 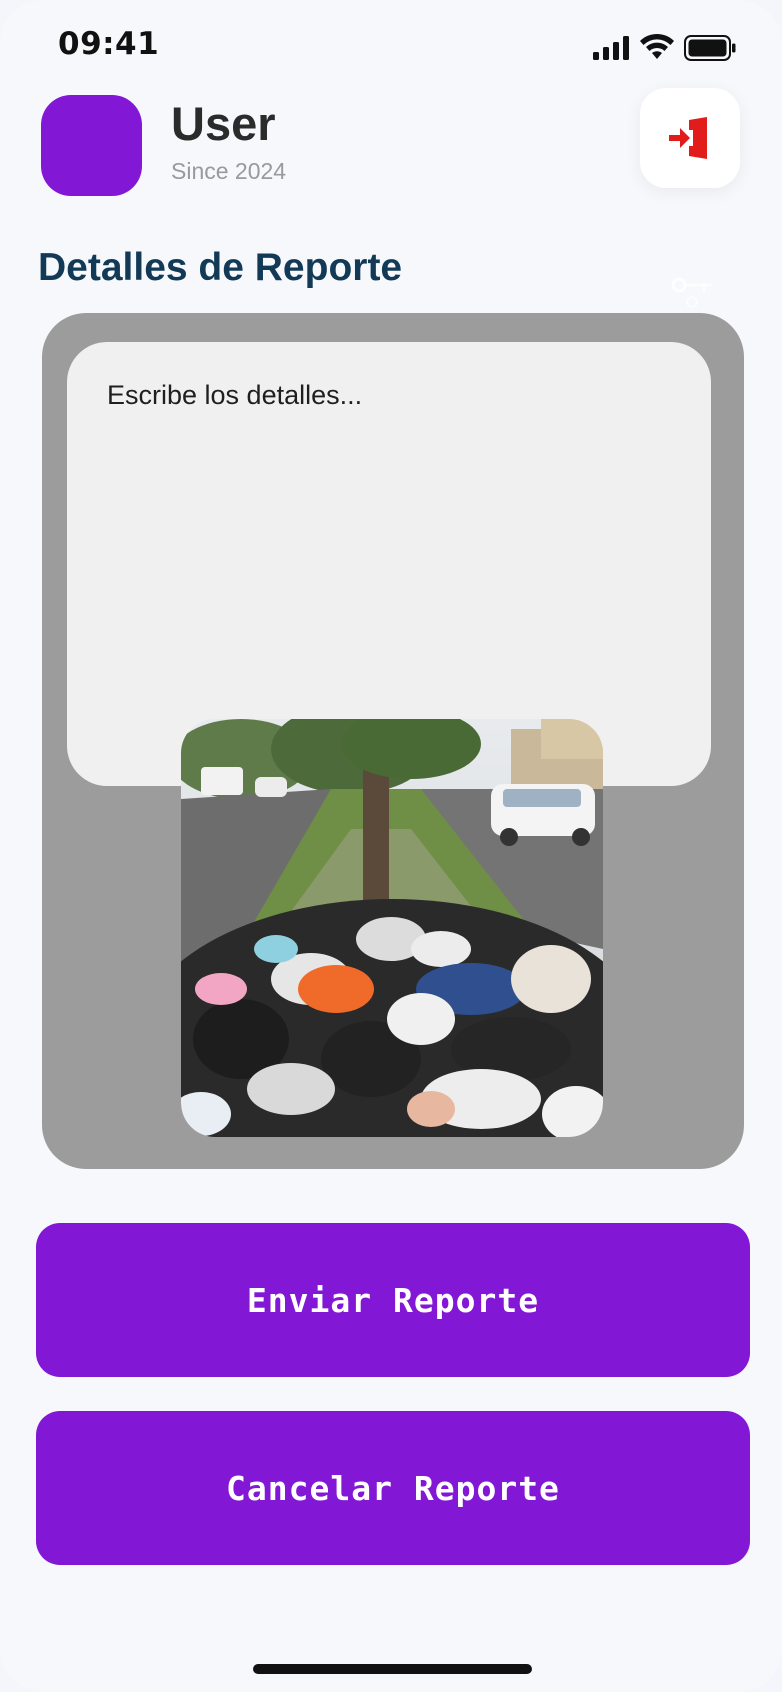 I want to click on cancel-report-label: Cancelar Reporte, so click(x=393, y=1488).